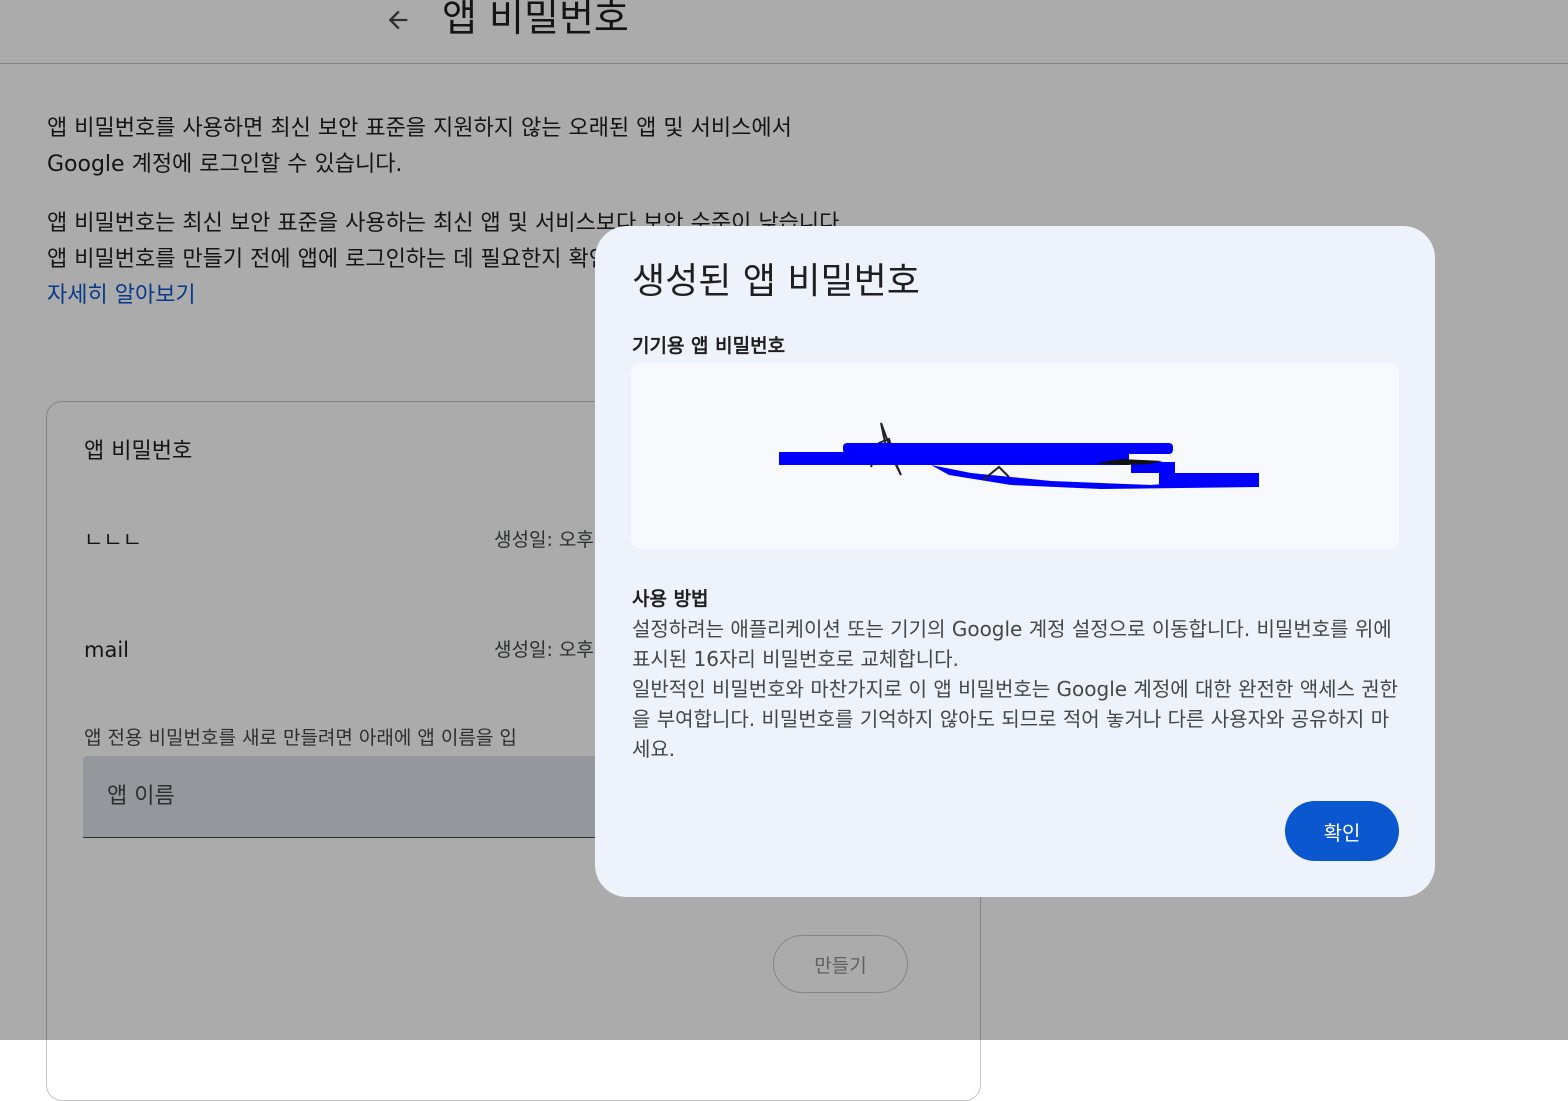 The height and width of the screenshot is (1101, 1568). What do you see at coordinates (670, 599) in the screenshot?
I see `howto-label: 사용 방법` at bounding box center [670, 599].